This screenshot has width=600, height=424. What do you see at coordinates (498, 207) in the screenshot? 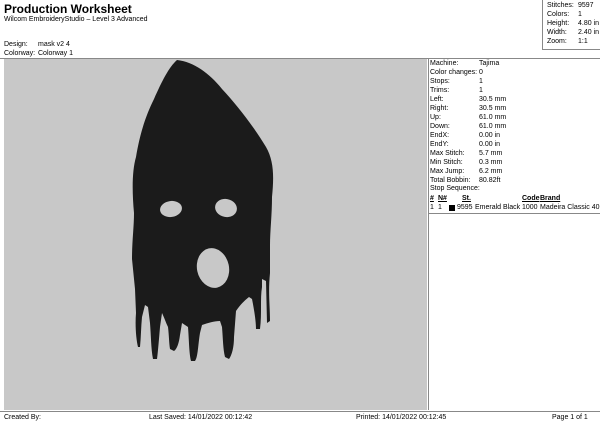
I see `row-color-name: Emerald Black` at bounding box center [498, 207].